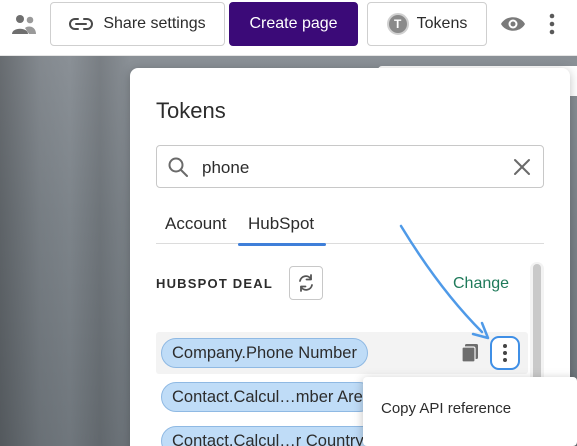  I want to click on token-row: Company.Phone Number, so click(342, 353).